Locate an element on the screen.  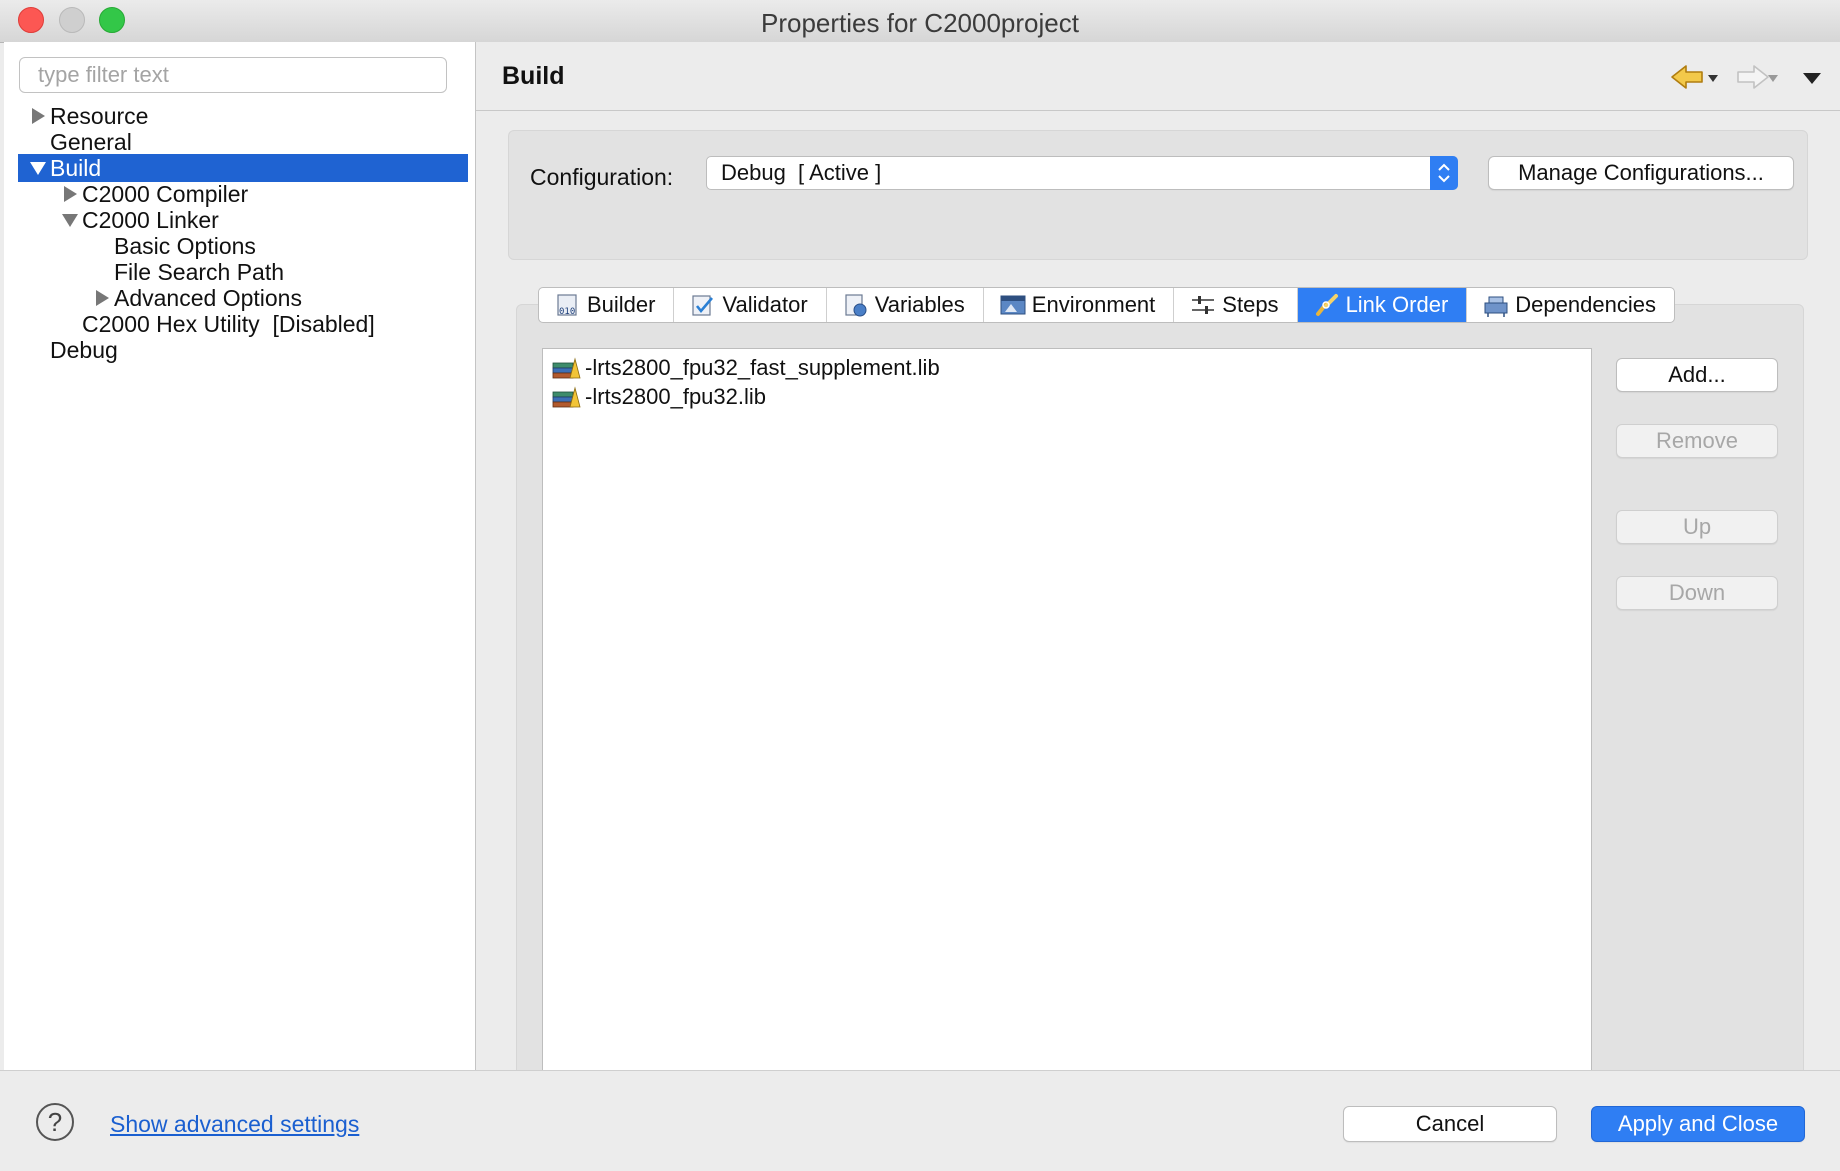
tree-item-basic-options: Basic Options is located at coordinates (243, 246).